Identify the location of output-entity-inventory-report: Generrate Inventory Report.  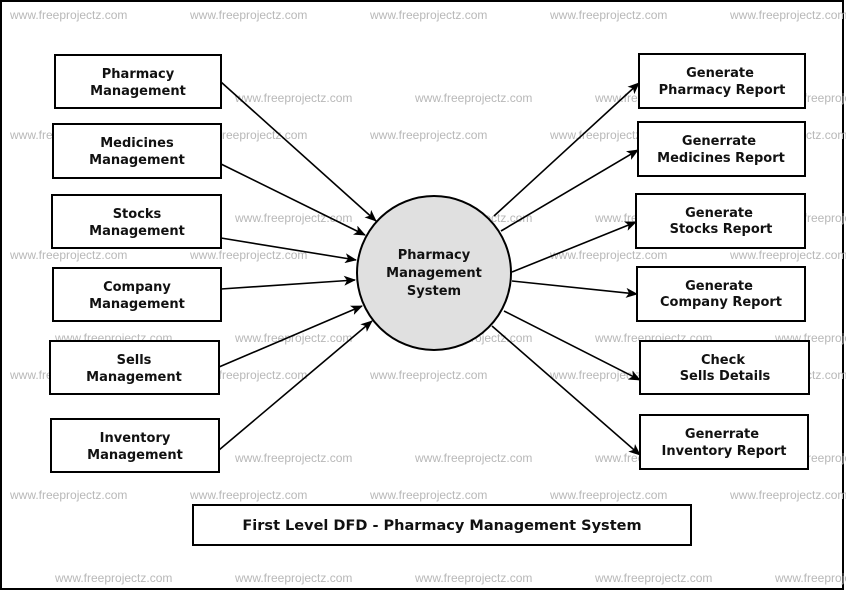
(724, 442).